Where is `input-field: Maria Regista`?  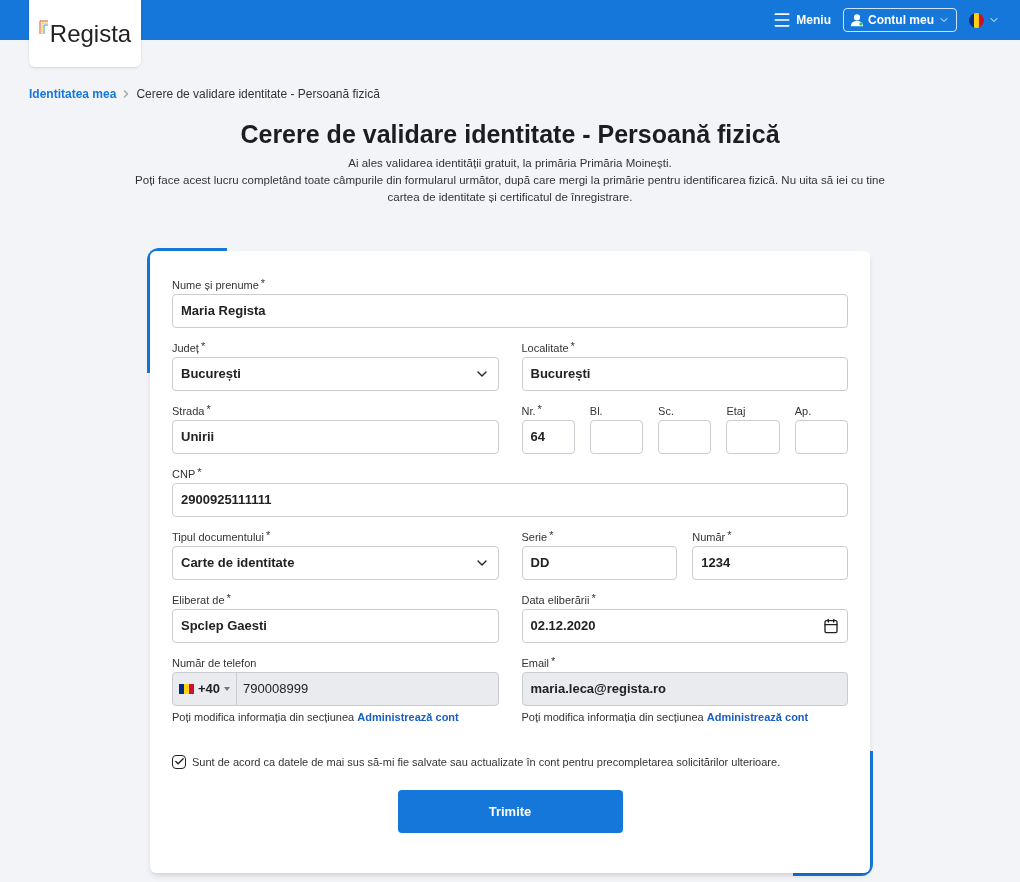 input-field: Maria Regista is located at coordinates (510, 311).